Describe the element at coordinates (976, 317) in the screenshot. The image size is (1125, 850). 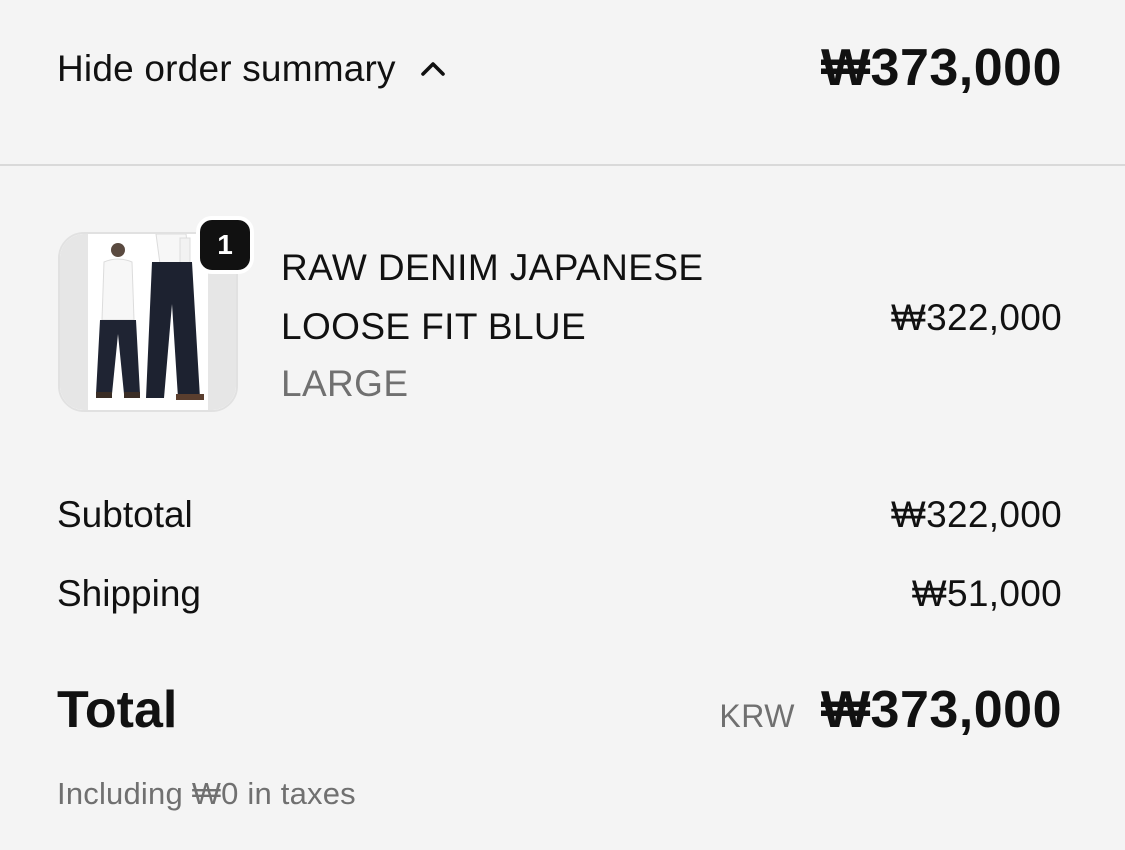
I see `product-price: ₩322,000` at that location.